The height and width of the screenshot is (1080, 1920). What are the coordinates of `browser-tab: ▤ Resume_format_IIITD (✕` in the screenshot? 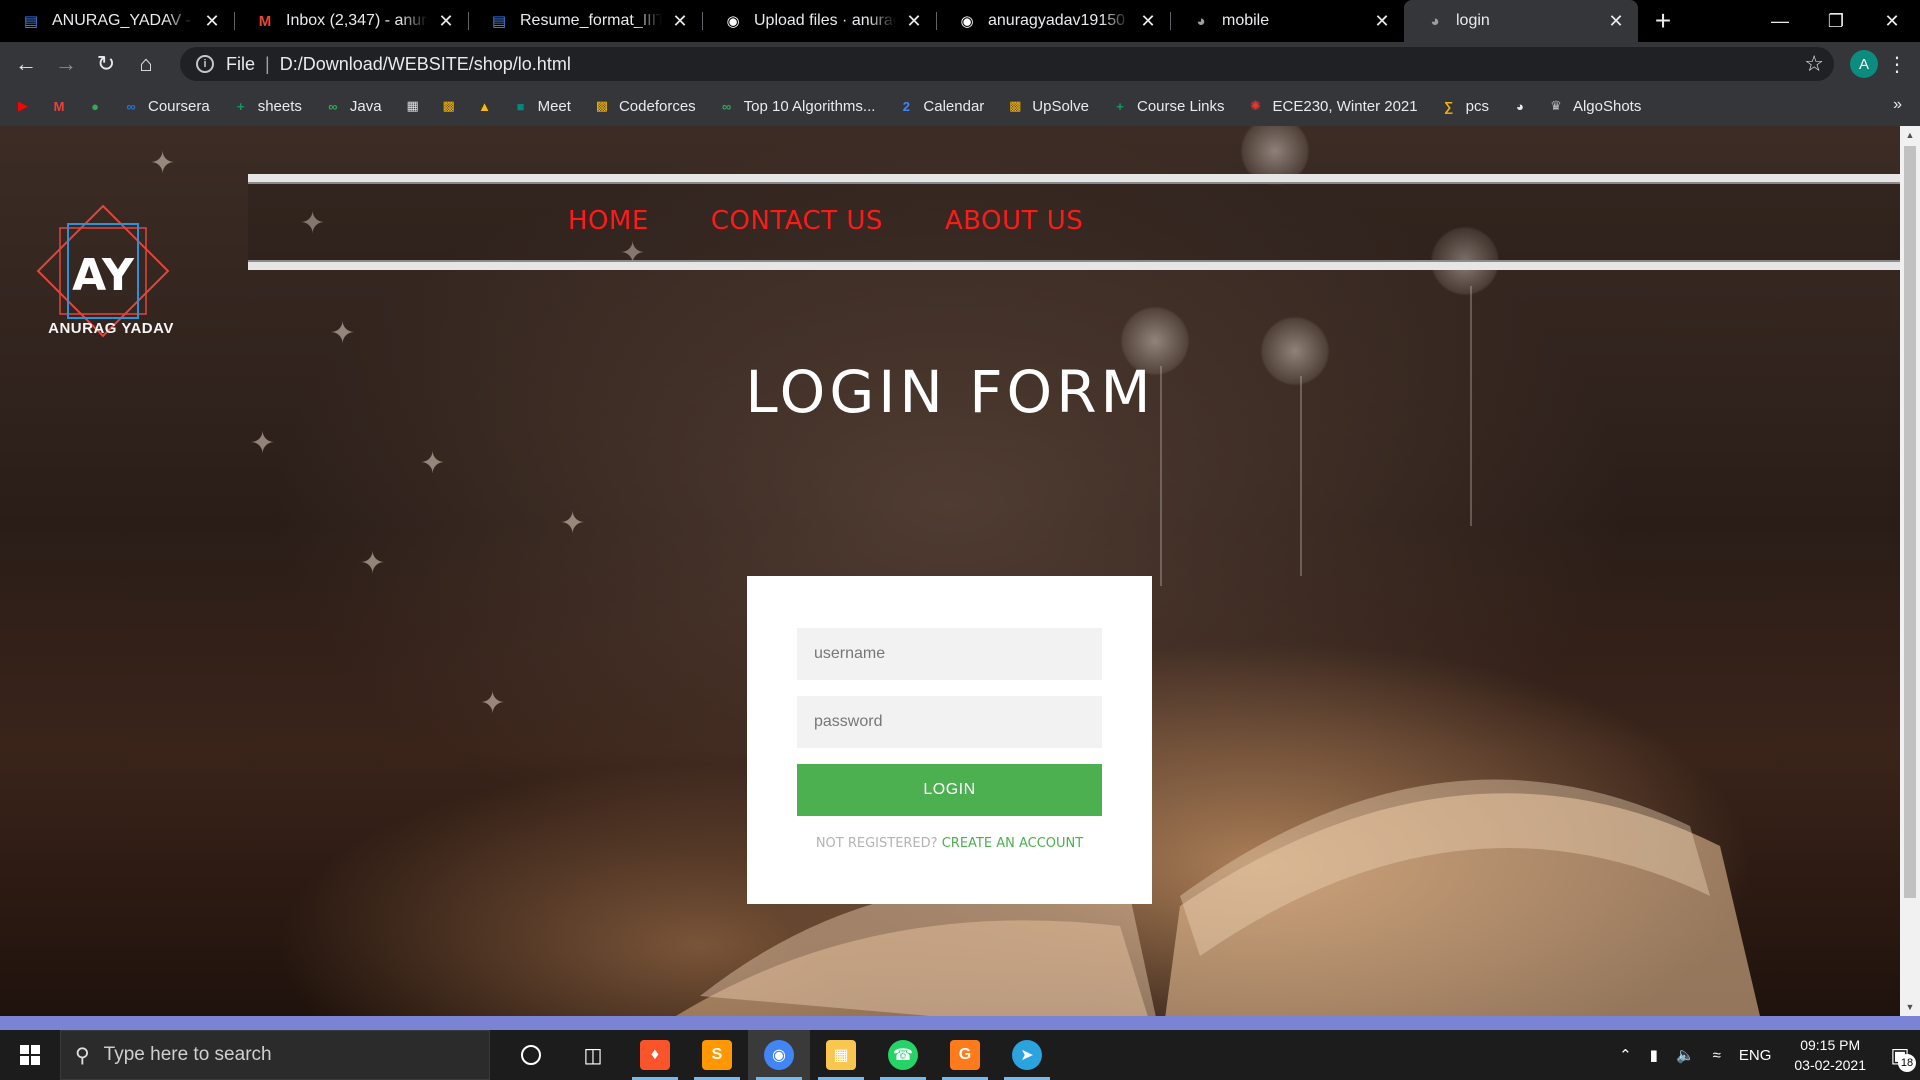 It's located at (585, 21).